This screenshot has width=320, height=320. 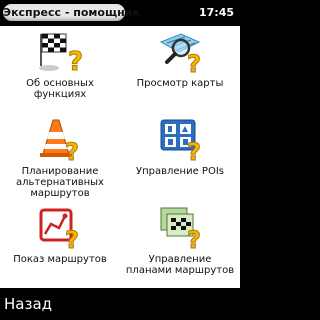 I want to click on checkered-flag-help-icon: ?, so click(x=61, y=53).